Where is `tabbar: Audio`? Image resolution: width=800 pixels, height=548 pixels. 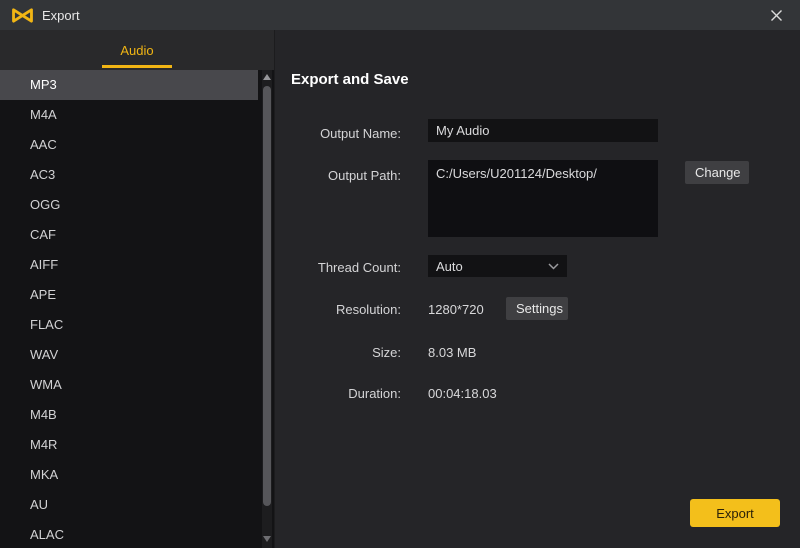
tabbar: Audio is located at coordinates (137, 50).